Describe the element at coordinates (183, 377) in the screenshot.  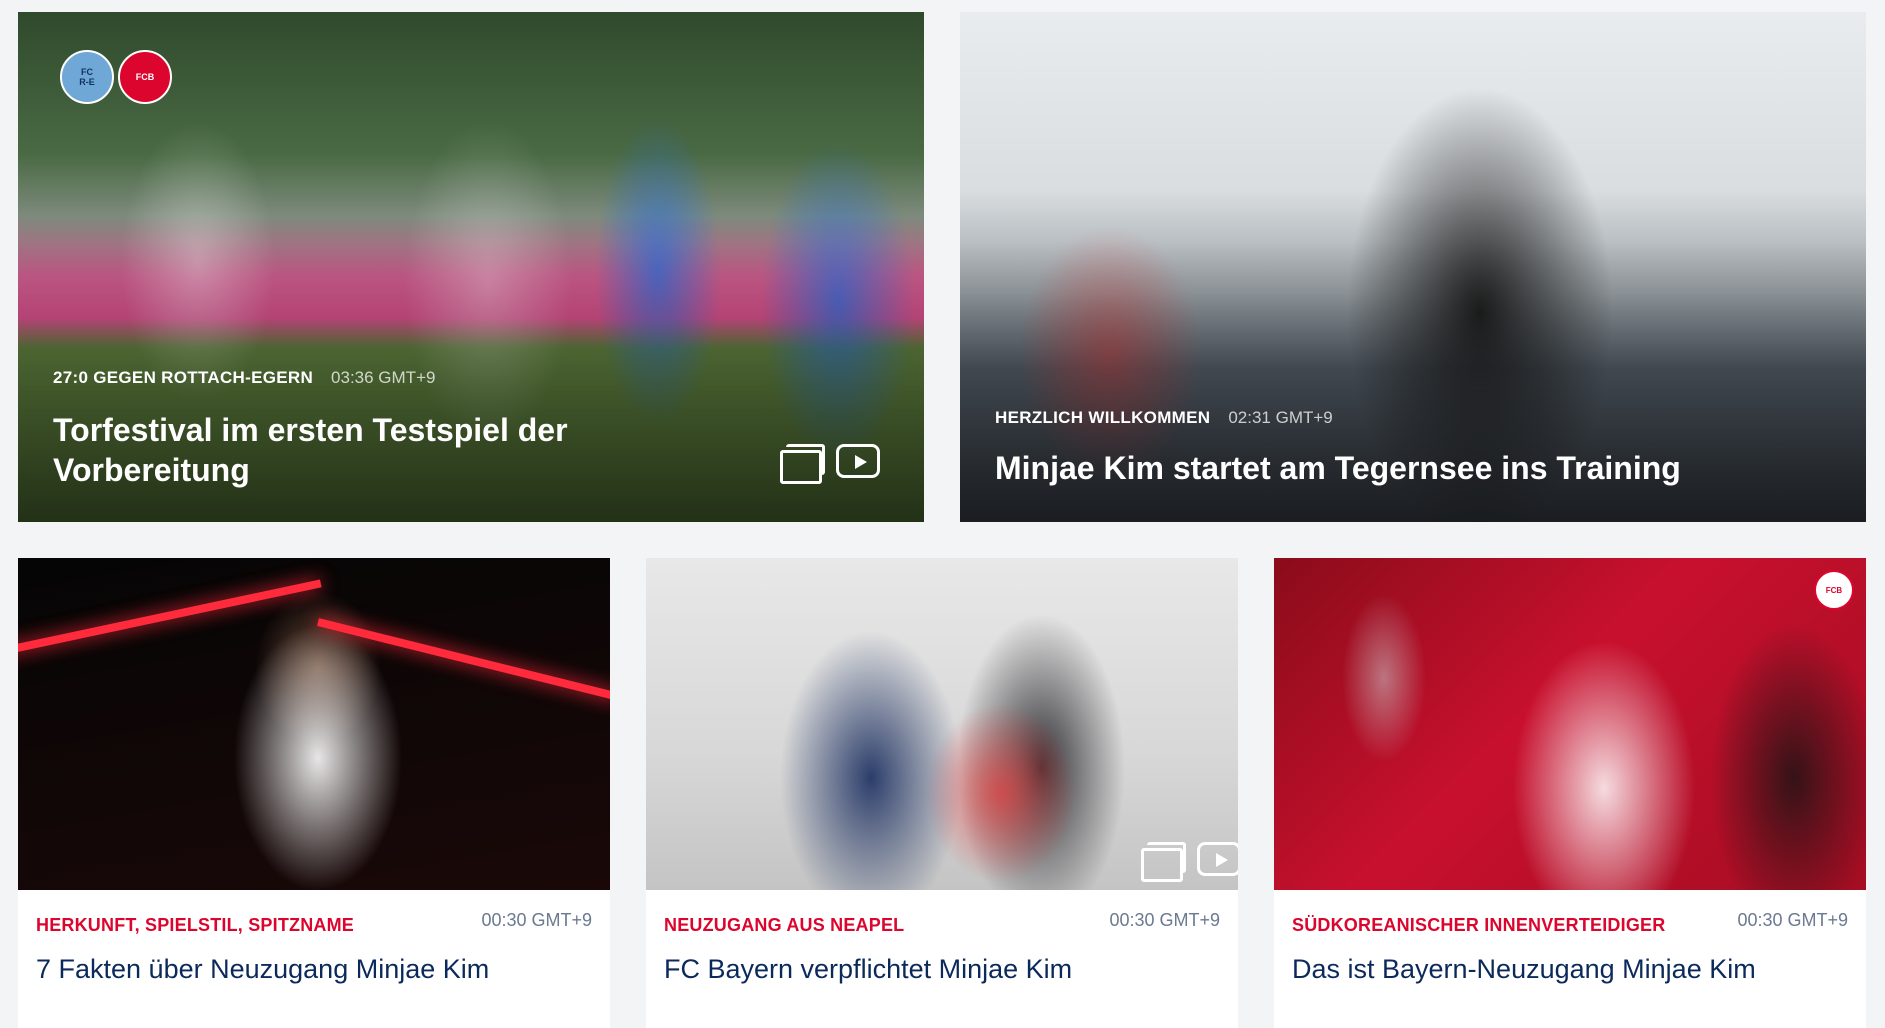
I see `hero-tag: 27:0 GEGEN ROTTACH-EGERN` at that location.